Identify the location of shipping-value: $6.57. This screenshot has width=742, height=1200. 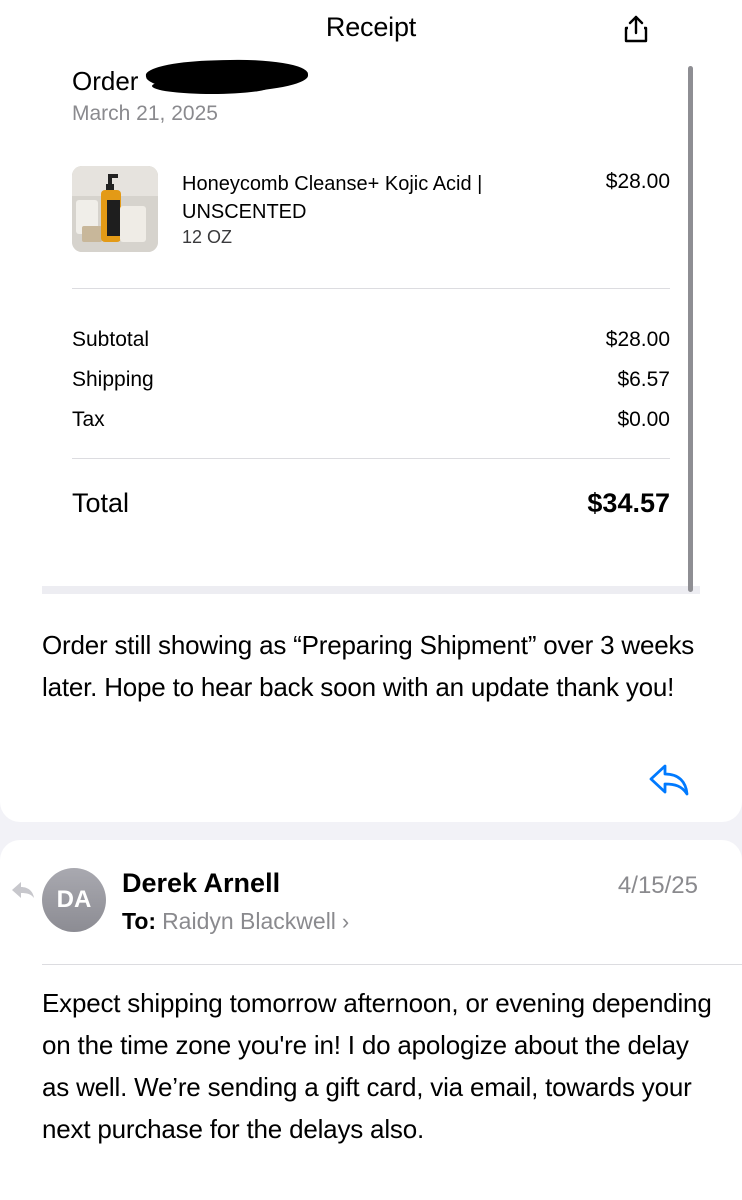
(643, 379).